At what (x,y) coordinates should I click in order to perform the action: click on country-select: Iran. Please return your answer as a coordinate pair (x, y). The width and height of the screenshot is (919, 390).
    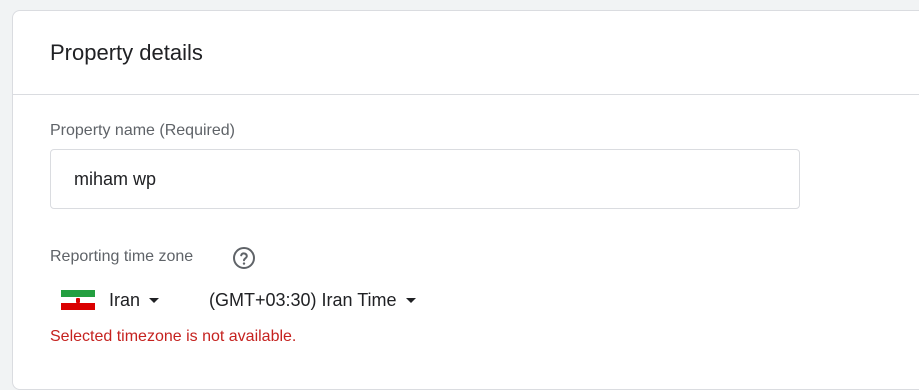
    Looking at the image, I should click on (110, 300).